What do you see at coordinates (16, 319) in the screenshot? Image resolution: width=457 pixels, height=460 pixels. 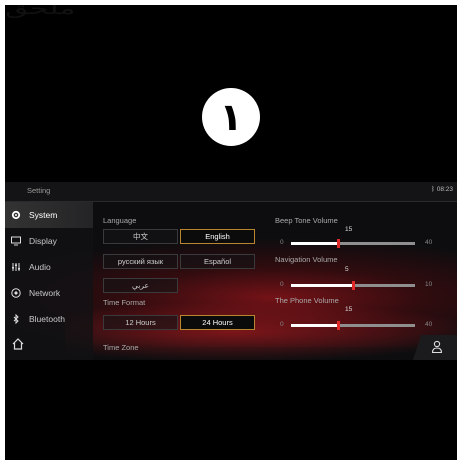 I see `bluetooth-icon` at bounding box center [16, 319].